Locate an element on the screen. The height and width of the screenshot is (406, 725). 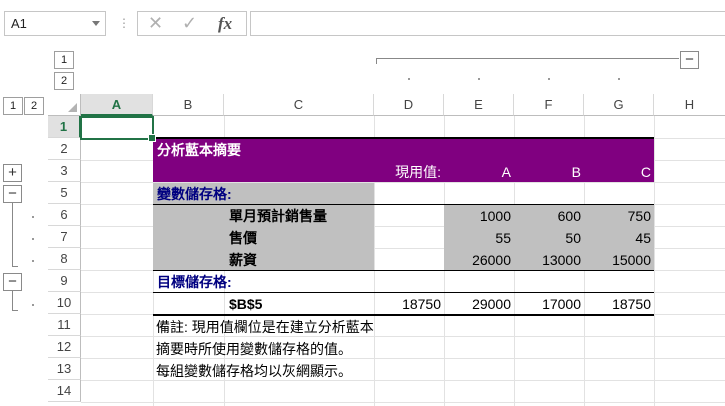
column-group-bracket-start is located at coordinates (376, 61).